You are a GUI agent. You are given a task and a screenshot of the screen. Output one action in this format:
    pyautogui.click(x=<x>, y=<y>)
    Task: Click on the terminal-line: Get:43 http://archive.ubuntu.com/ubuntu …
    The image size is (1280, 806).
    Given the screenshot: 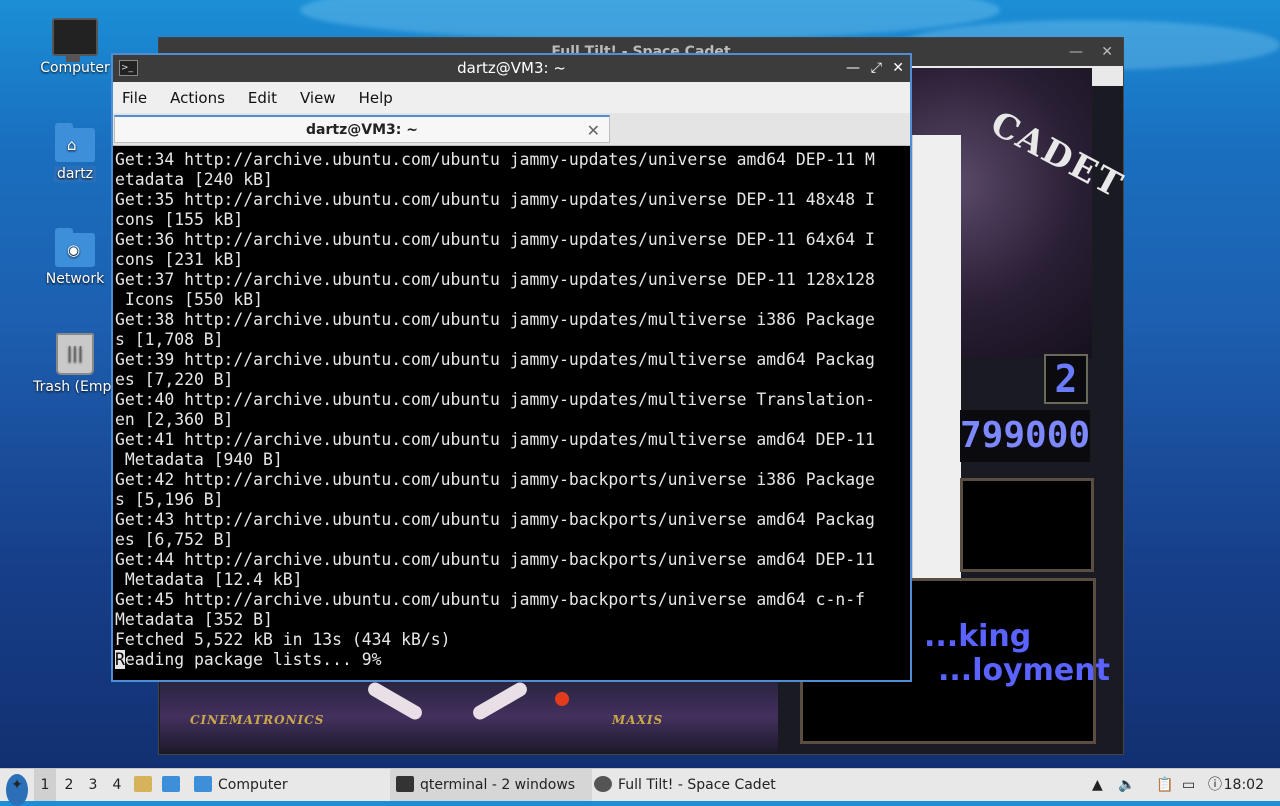 What is the action you would take?
    pyautogui.click(x=495, y=519)
    